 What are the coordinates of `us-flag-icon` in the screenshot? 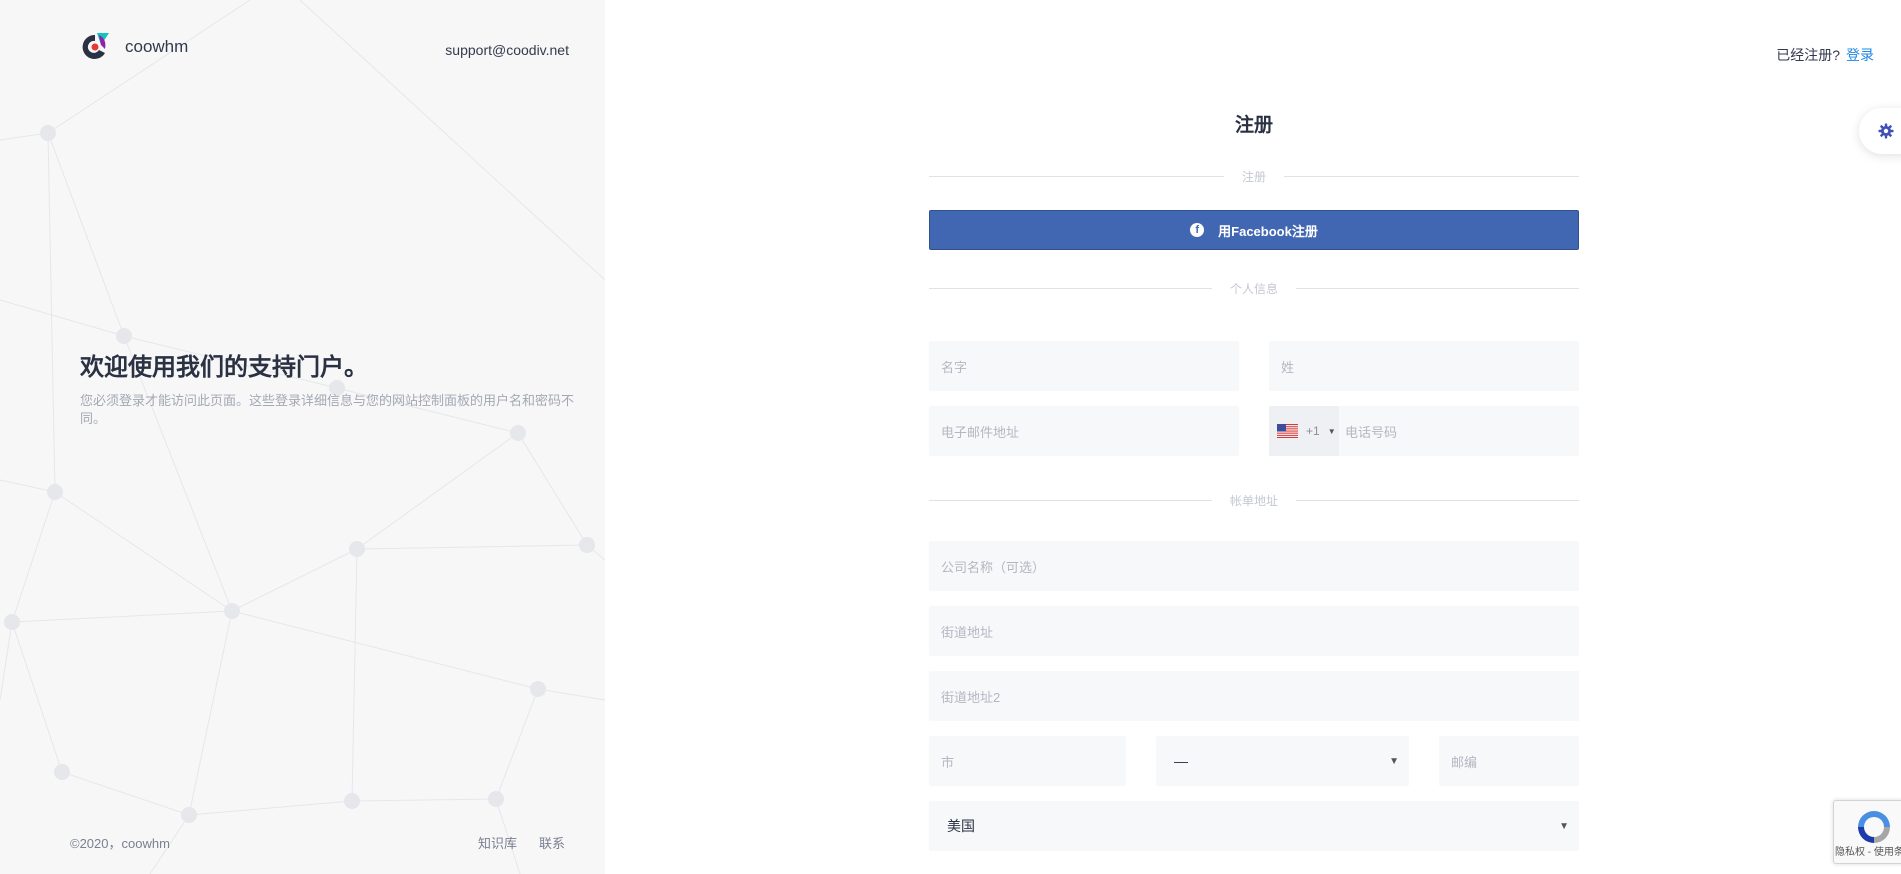 It's located at (1287, 431).